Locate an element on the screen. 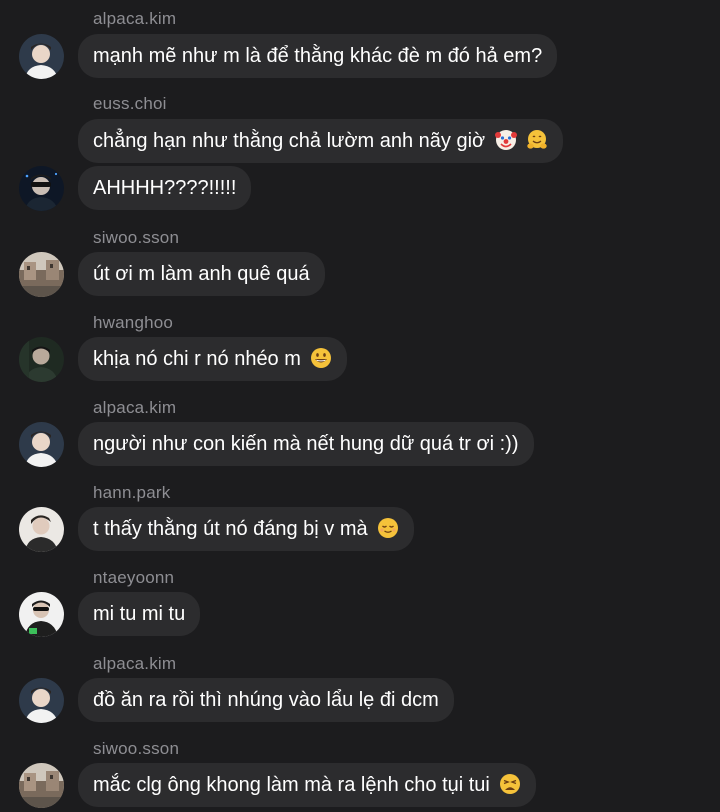 The image size is (720, 812). sender-name: hann.park is located at coordinates (132, 492).